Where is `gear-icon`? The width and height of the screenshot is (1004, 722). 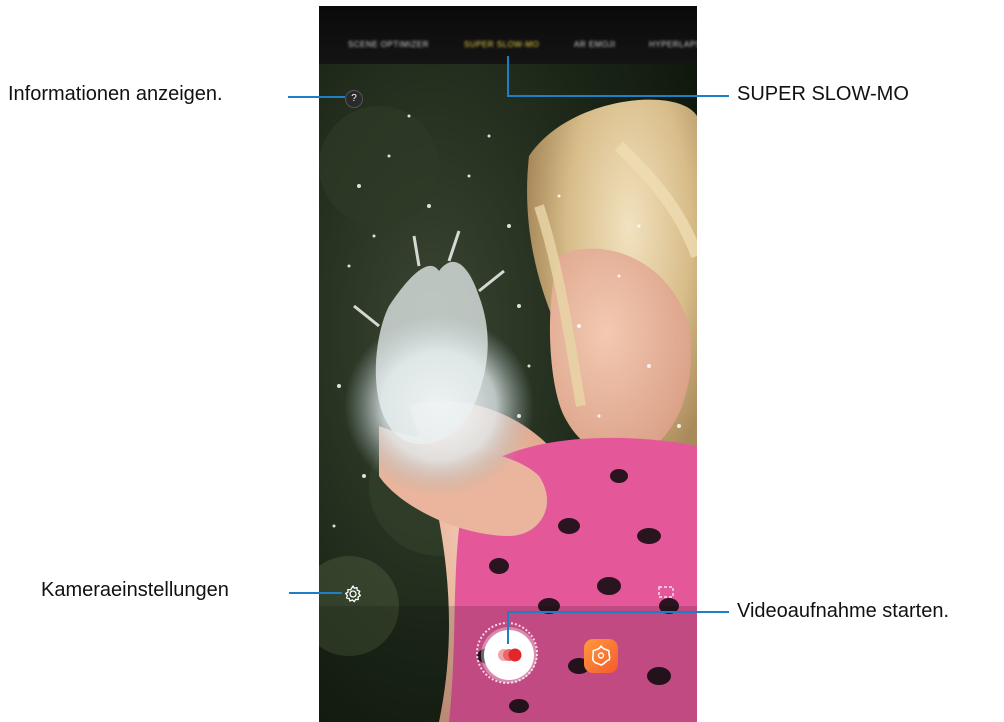 gear-icon is located at coordinates (353, 594).